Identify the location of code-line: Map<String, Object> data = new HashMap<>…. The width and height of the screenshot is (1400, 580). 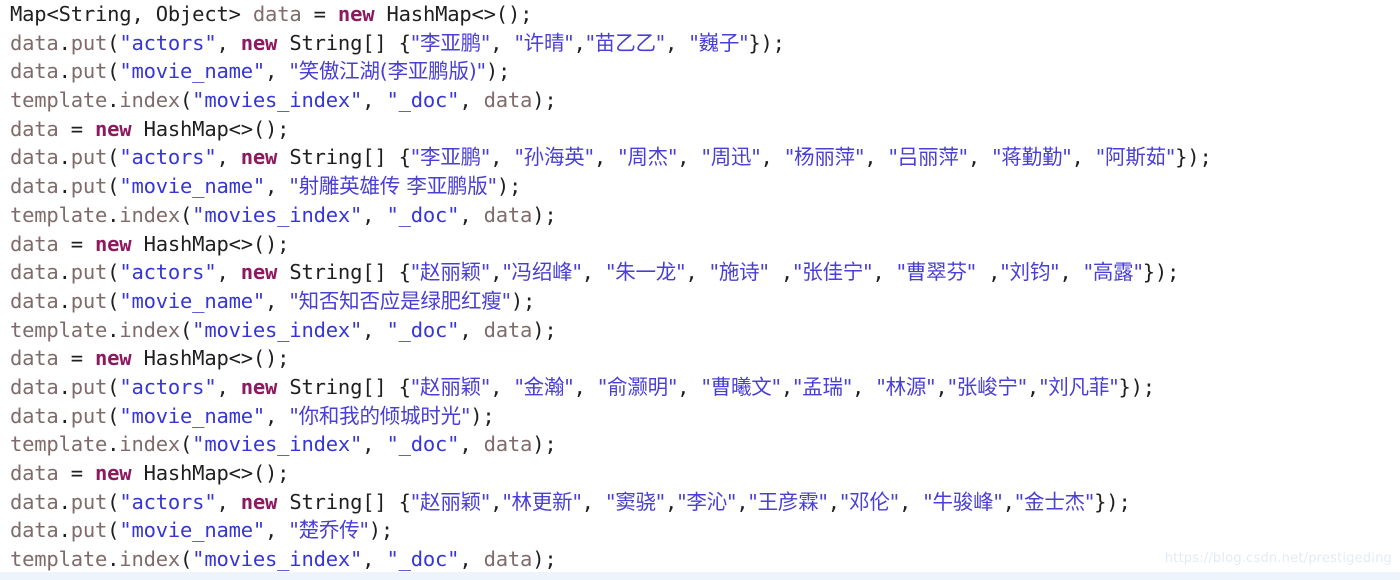
(700, 14).